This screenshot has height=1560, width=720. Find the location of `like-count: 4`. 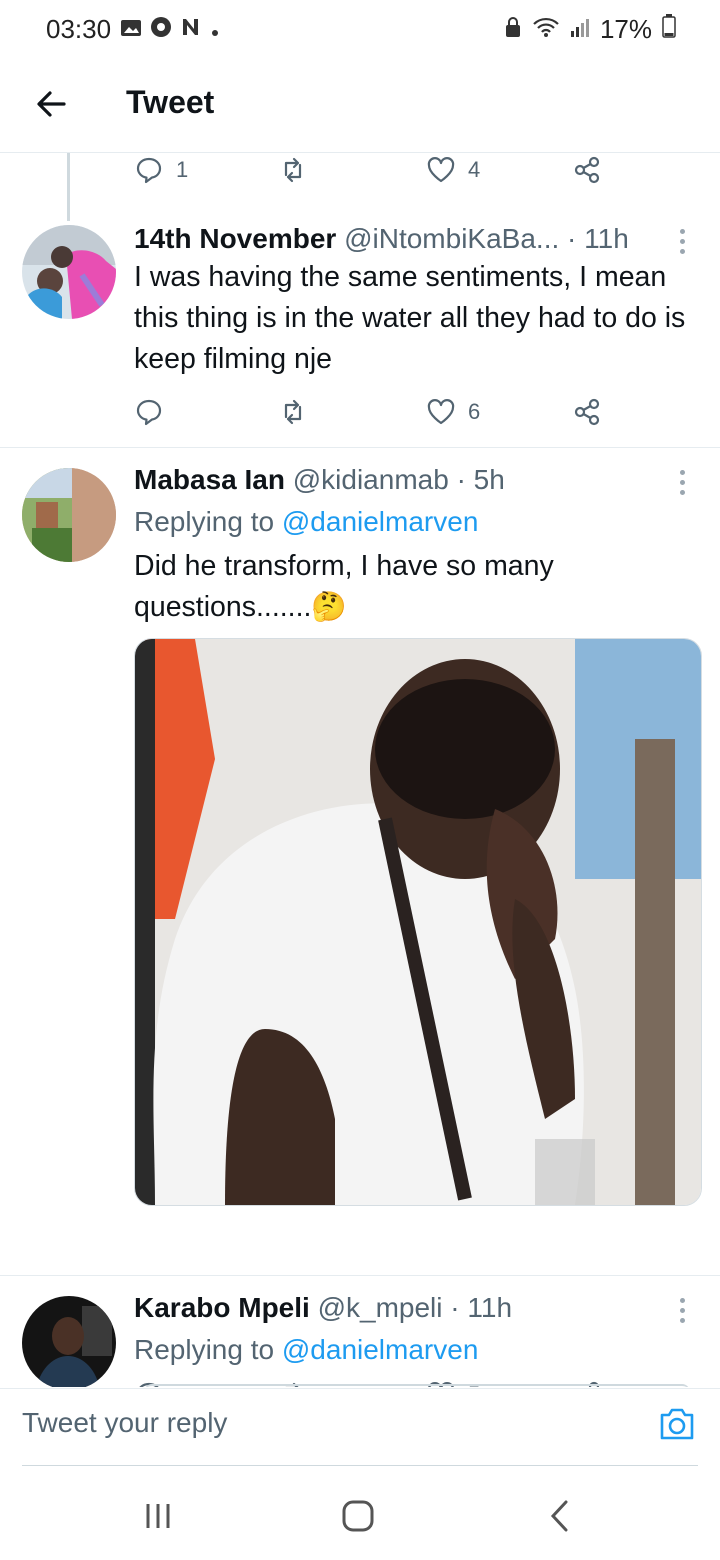

like-count: 4 is located at coordinates (474, 169).